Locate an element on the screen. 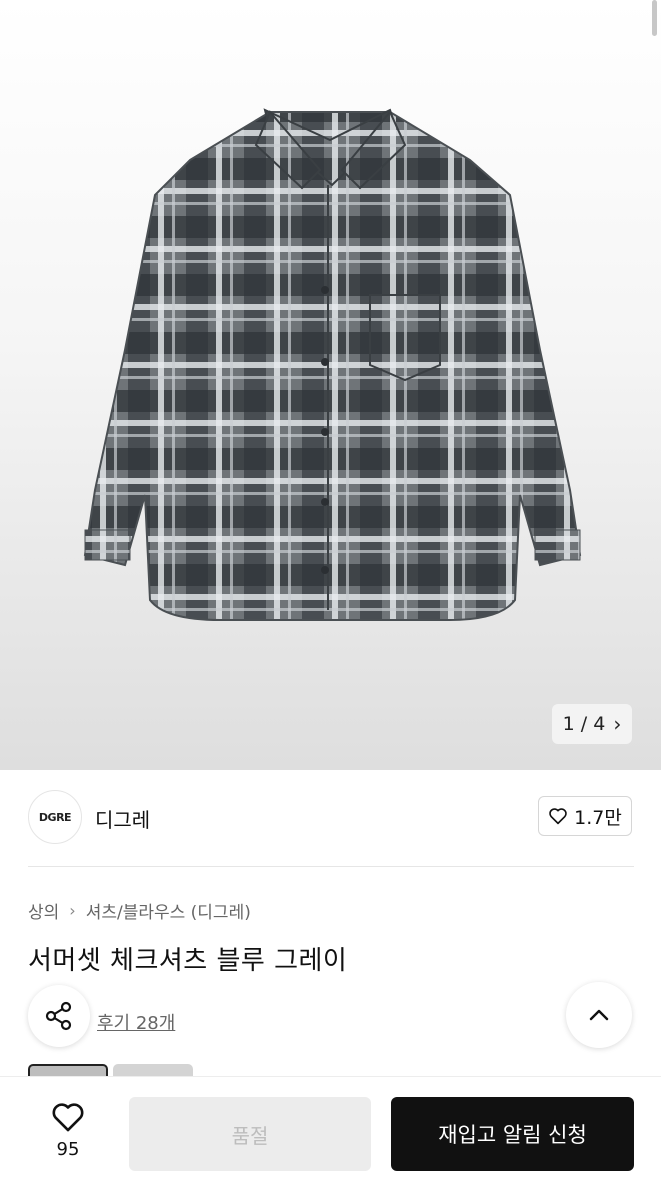 The image size is (661, 1201). scrollbar is located at coordinates (654, 18).